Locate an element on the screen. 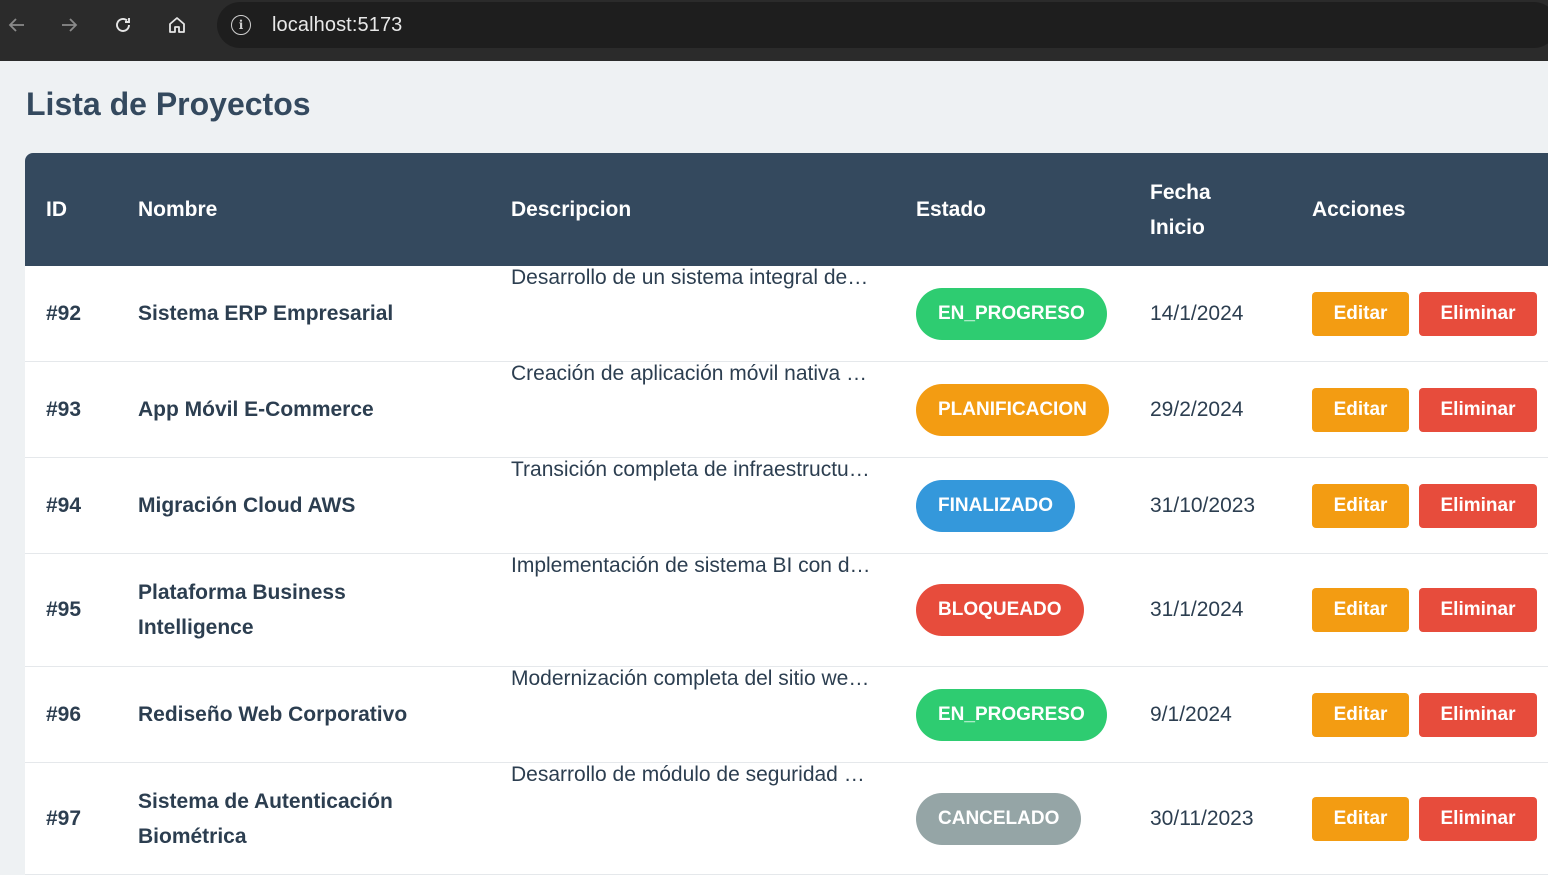 Image resolution: width=1548 pixels, height=875 pixels. header-fecha-line2: Inicio is located at coordinates (1177, 227).